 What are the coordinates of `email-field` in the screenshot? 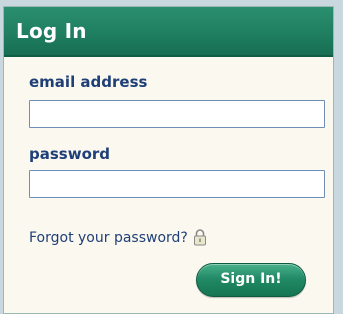 It's located at (177, 114).